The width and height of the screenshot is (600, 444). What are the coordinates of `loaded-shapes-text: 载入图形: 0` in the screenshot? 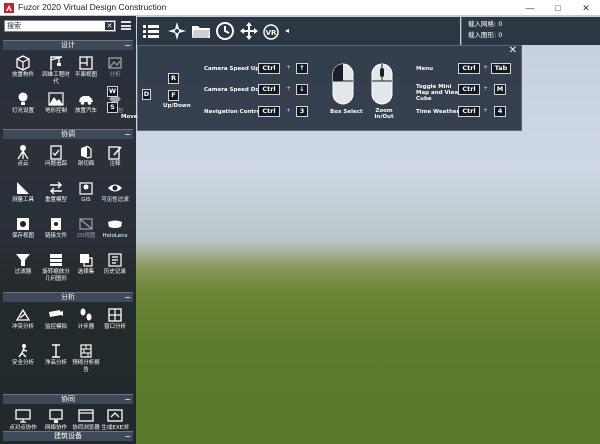 It's located at (485, 35).